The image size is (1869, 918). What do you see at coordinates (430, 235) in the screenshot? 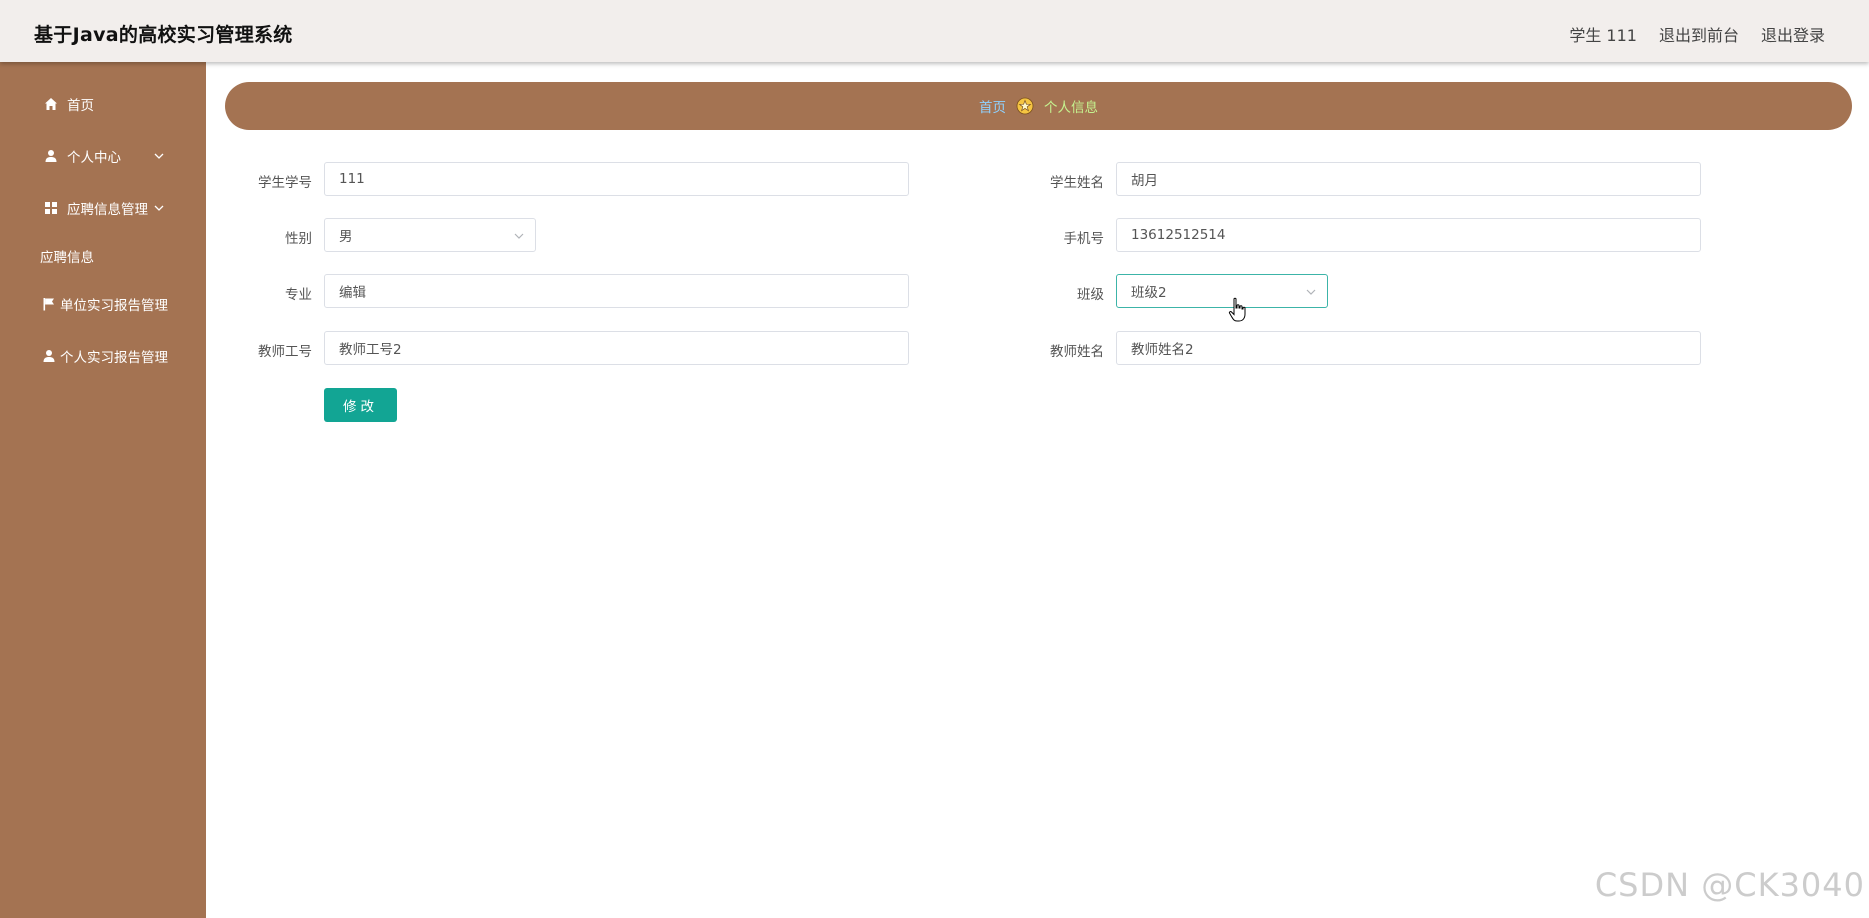
I see `gender-select: 男` at bounding box center [430, 235].